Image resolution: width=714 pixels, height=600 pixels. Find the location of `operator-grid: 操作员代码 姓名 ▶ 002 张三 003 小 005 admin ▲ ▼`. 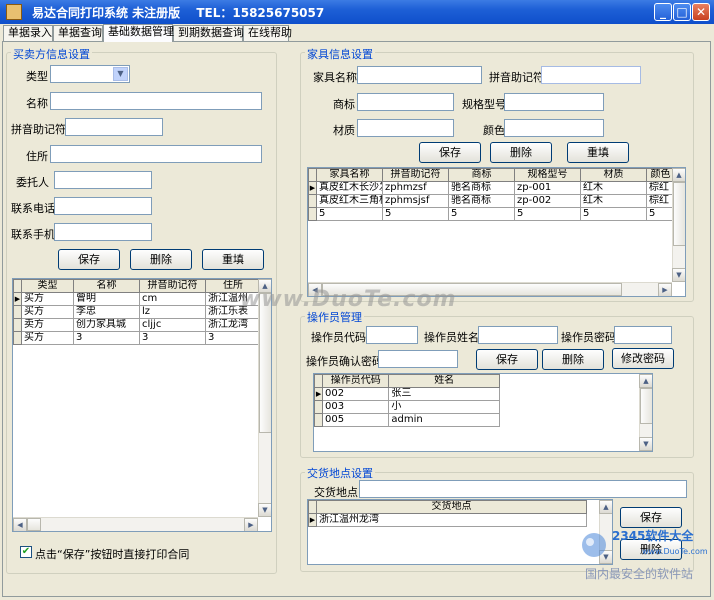

operator-grid: 操作员代码 姓名 ▶ 002 张三 003 小 005 admin ▲ ▼ is located at coordinates (483, 412).